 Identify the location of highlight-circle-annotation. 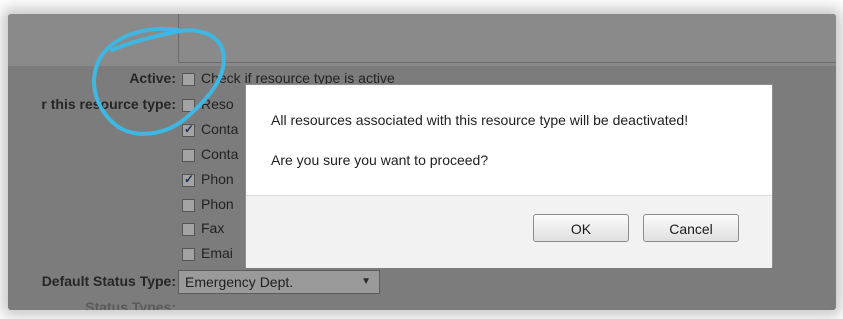
(159, 81).